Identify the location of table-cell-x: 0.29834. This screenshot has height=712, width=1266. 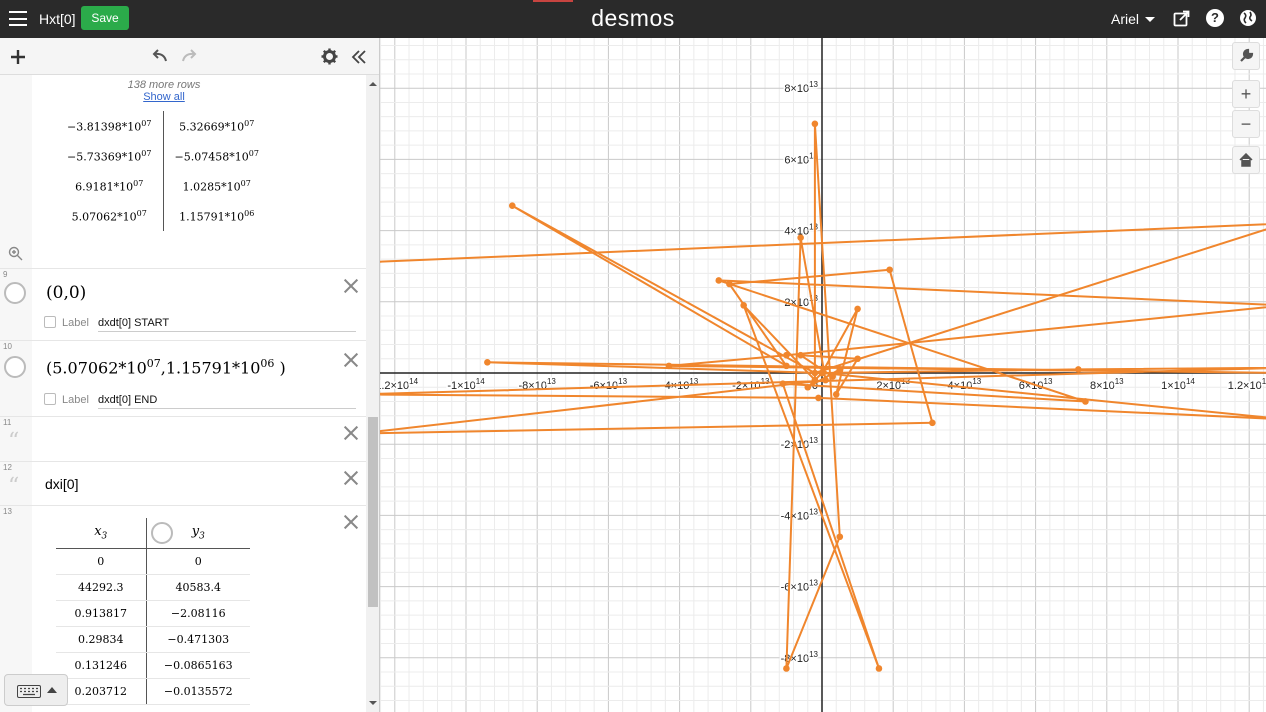
(101, 639).